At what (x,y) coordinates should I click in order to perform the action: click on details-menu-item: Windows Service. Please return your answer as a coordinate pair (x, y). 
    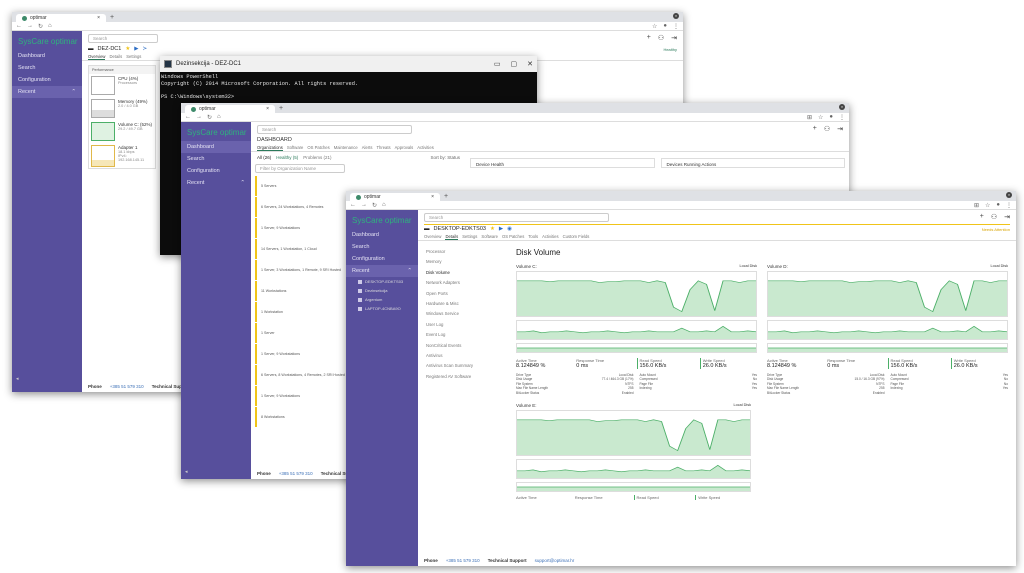
    Looking at the image, I should click on (464, 314).